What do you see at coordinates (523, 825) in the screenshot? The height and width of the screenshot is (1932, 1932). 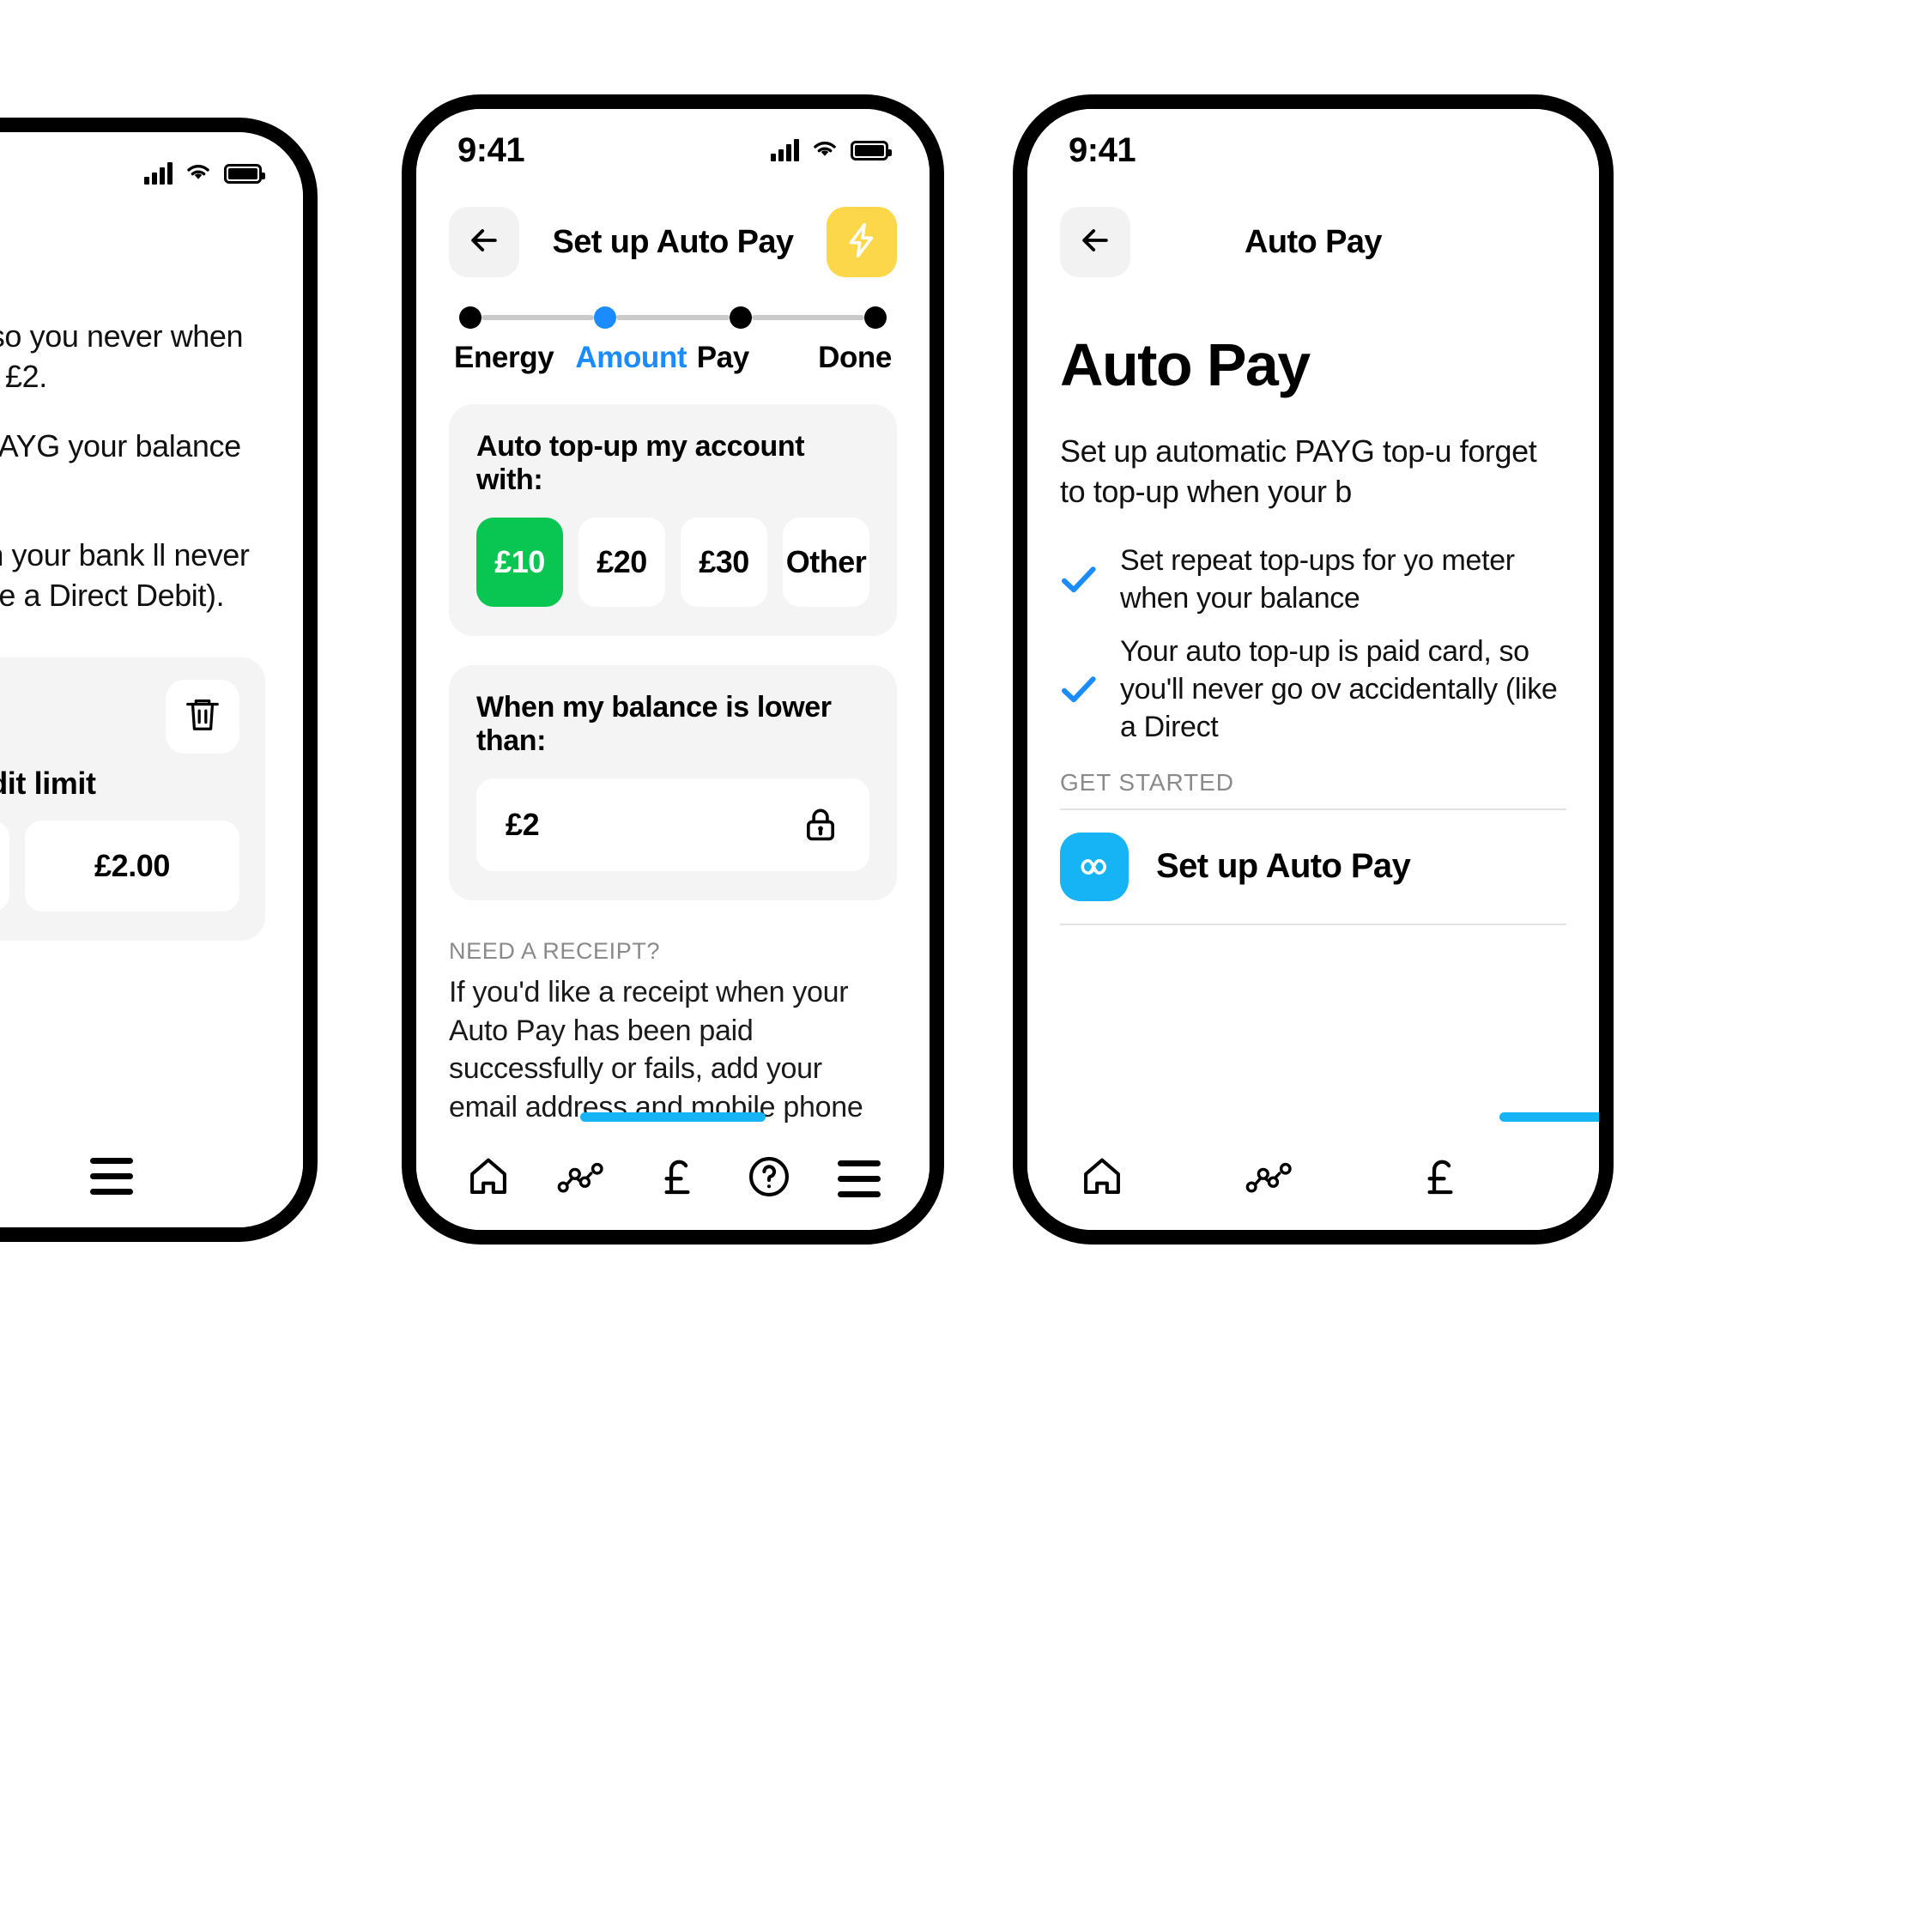 I see `balance-threshold-value: £2` at bounding box center [523, 825].